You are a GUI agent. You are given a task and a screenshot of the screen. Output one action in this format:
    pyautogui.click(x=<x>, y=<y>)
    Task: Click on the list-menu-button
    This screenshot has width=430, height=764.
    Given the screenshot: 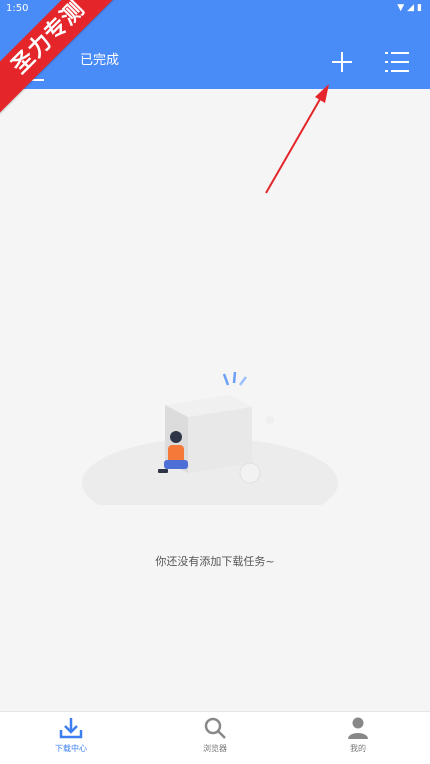 What is the action you would take?
    pyautogui.click(x=397, y=62)
    